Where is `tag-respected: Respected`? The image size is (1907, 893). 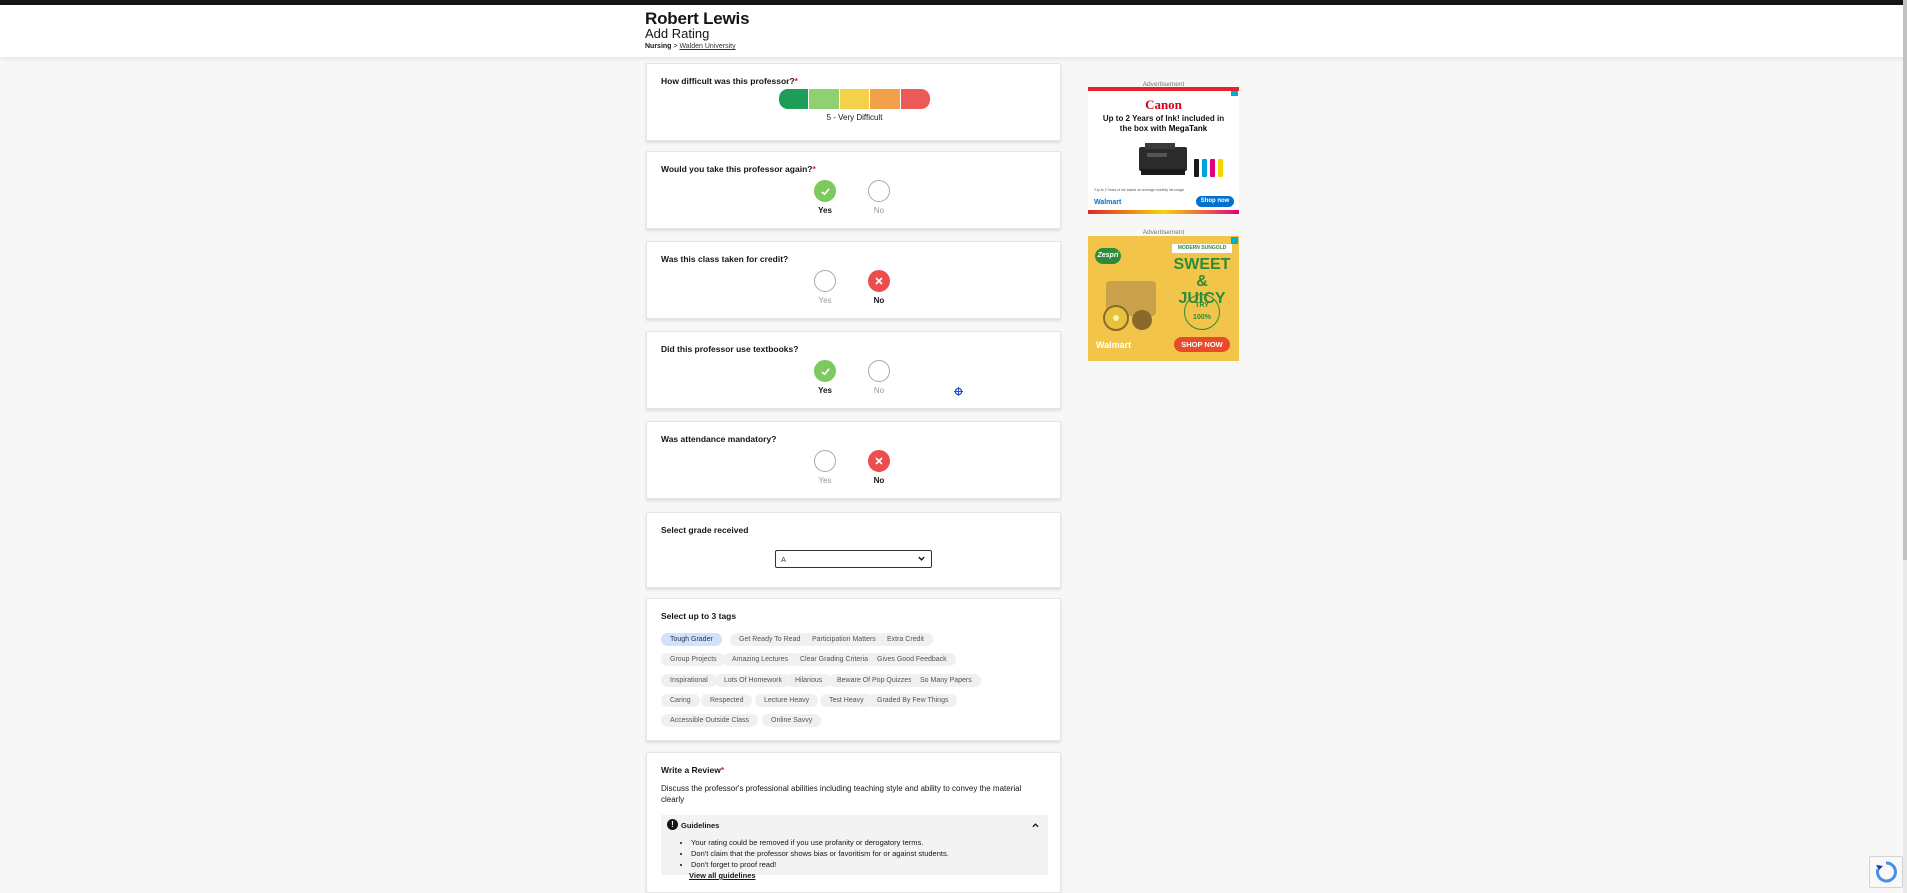 tag-respected: Respected is located at coordinates (727, 700).